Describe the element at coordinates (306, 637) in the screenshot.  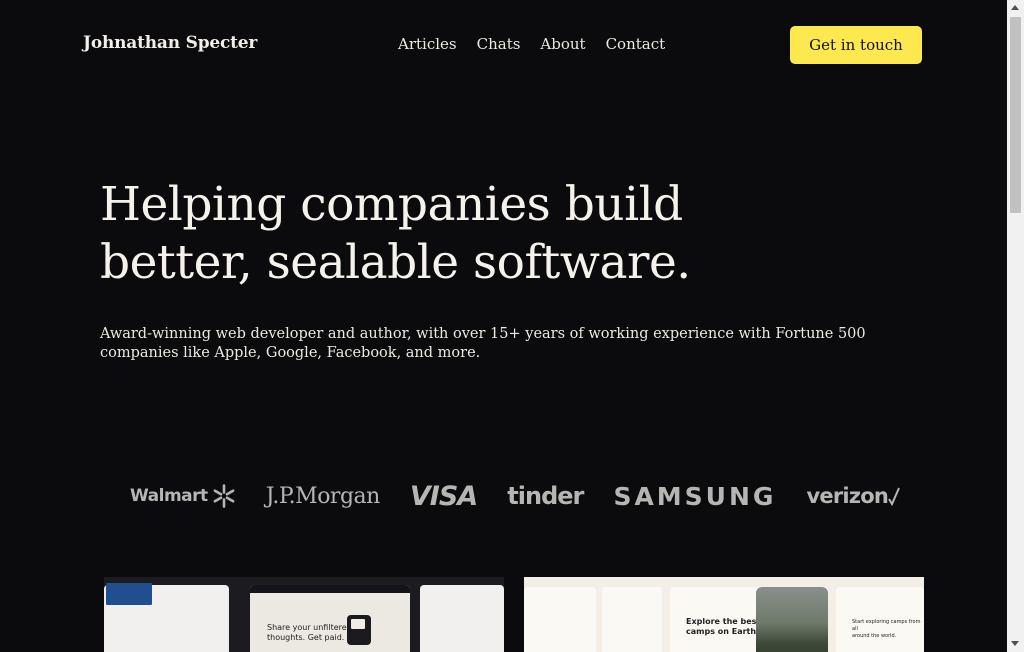
I see `thumb1-headline-line-2: thoughts. Get paid.` at that location.